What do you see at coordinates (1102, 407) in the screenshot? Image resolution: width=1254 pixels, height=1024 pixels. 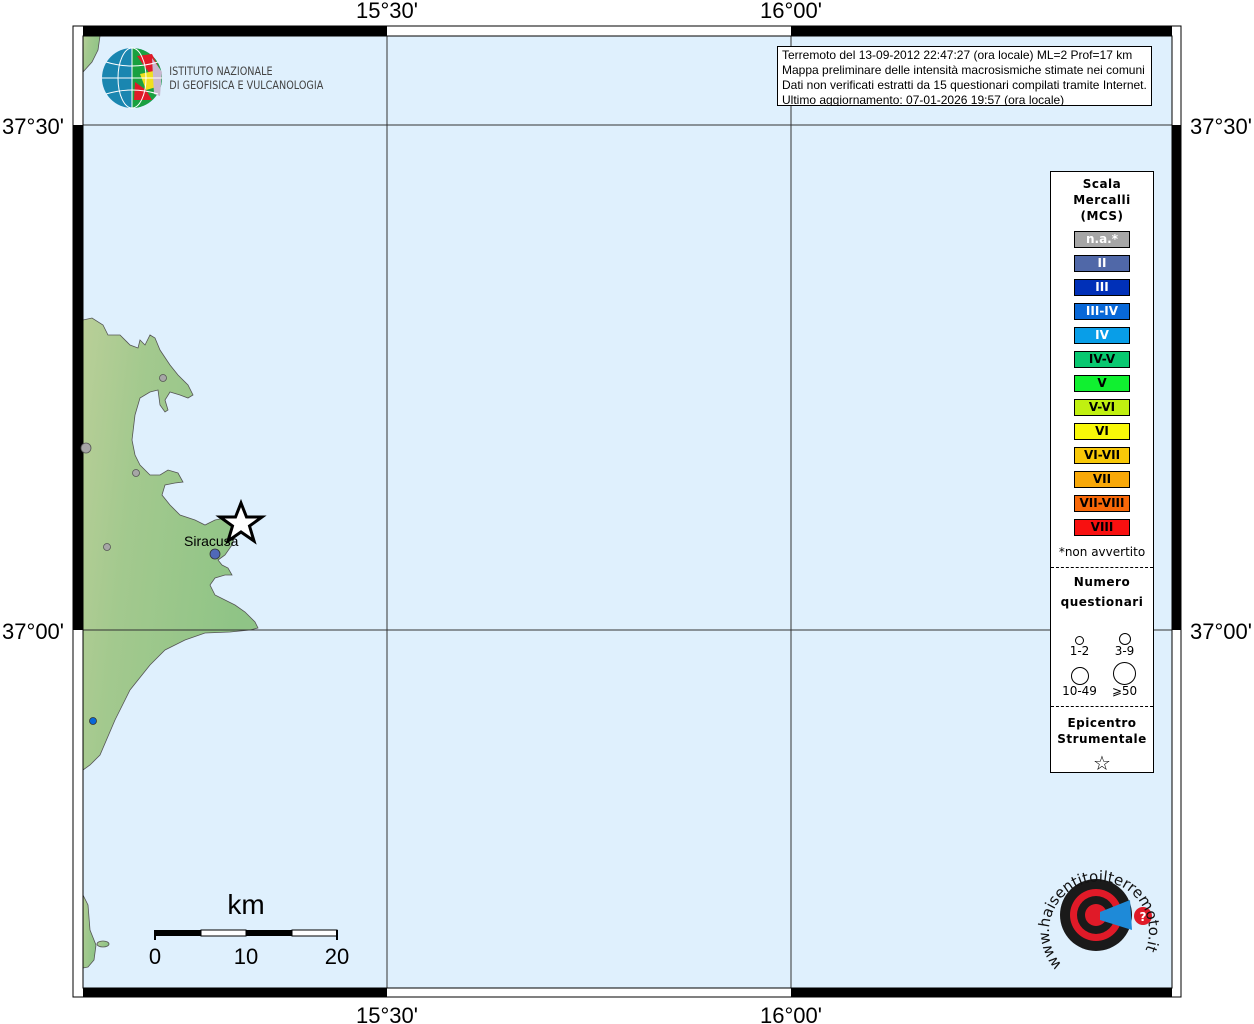 I see `intensity-swatch: V-VI` at bounding box center [1102, 407].